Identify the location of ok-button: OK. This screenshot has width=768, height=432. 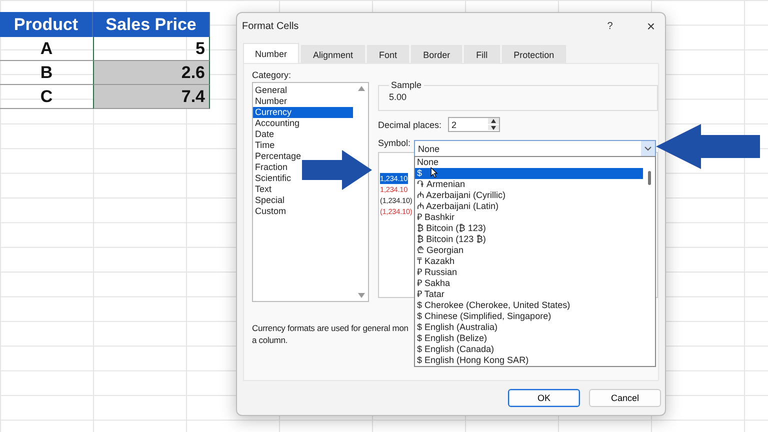
(544, 398).